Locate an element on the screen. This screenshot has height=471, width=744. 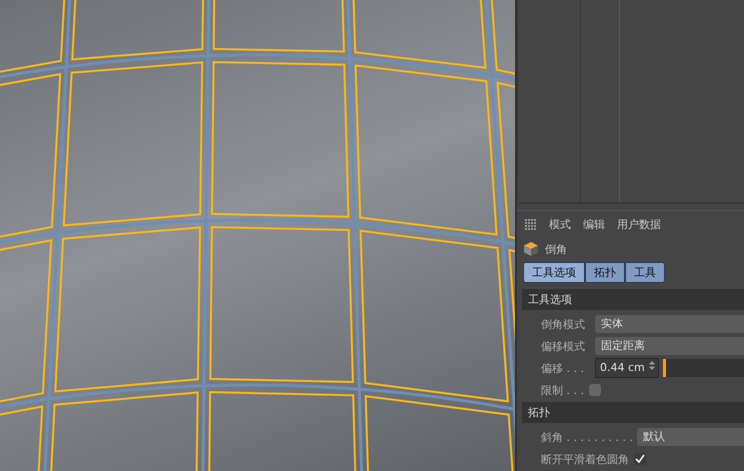
dropdown: 固定距离 is located at coordinates (669, 346).